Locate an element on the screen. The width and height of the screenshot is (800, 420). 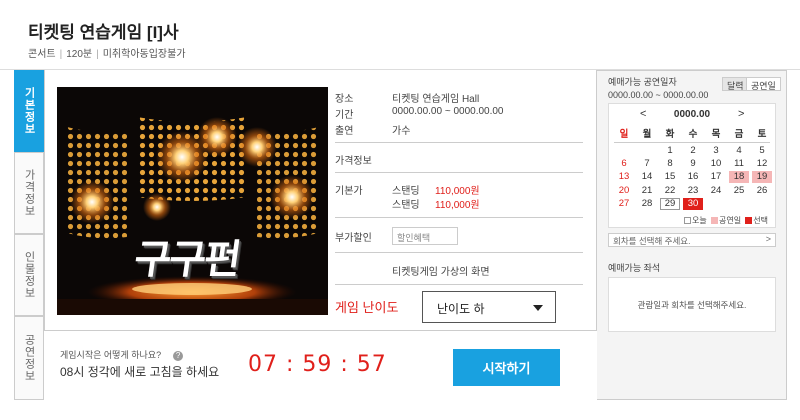
calendar-day: 28 is located at coordinates (647, 204).